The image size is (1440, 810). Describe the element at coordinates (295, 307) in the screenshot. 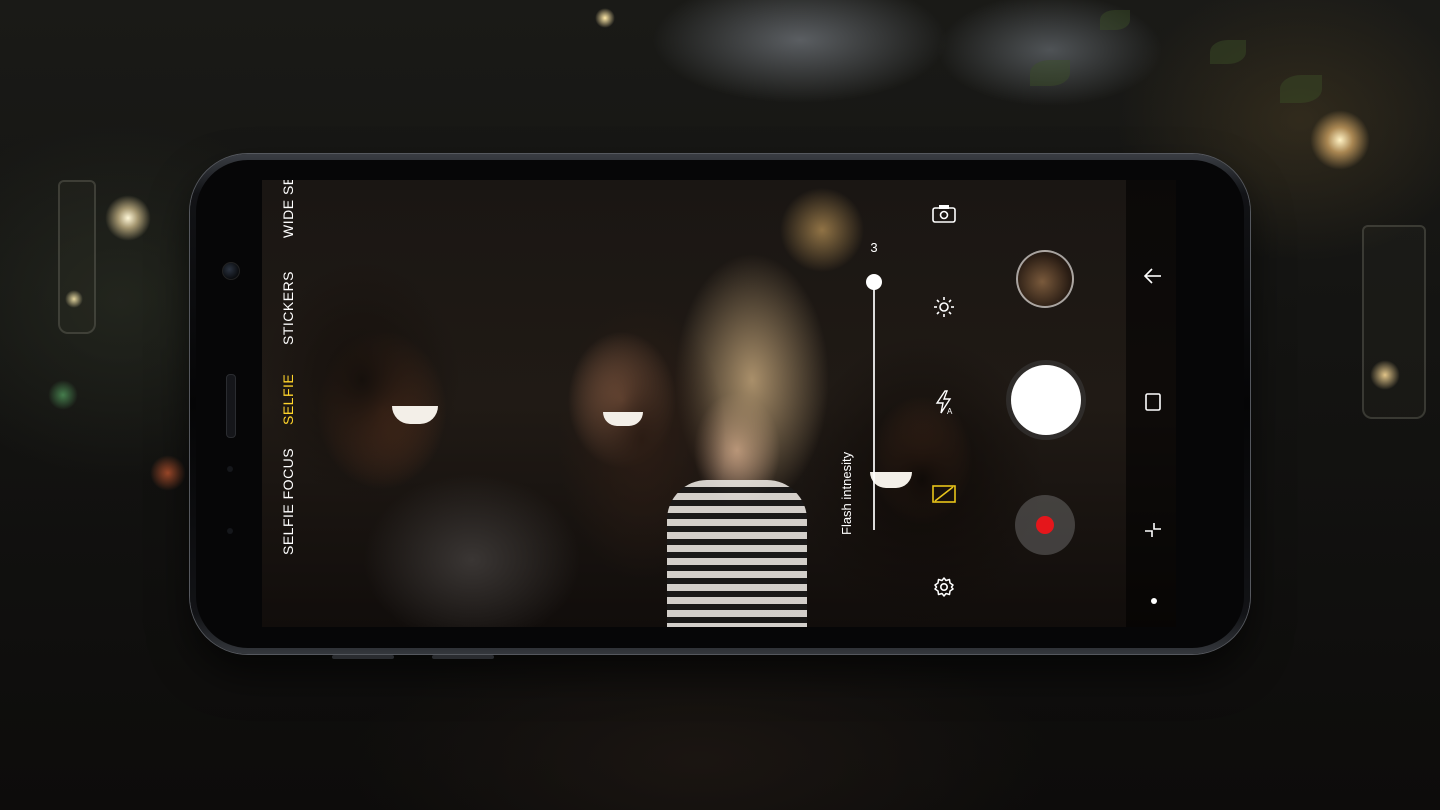

I see `mode-stickers: STICKERS` at that location.